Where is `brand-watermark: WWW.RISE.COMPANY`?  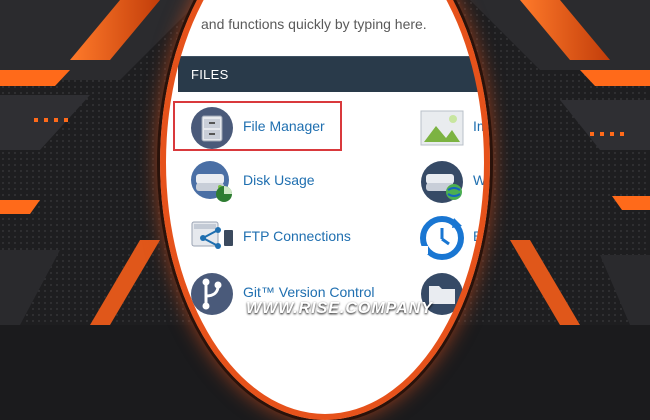 brand-watermark: WWW.RISE.COMPANY is located at coordinates (339, 308).